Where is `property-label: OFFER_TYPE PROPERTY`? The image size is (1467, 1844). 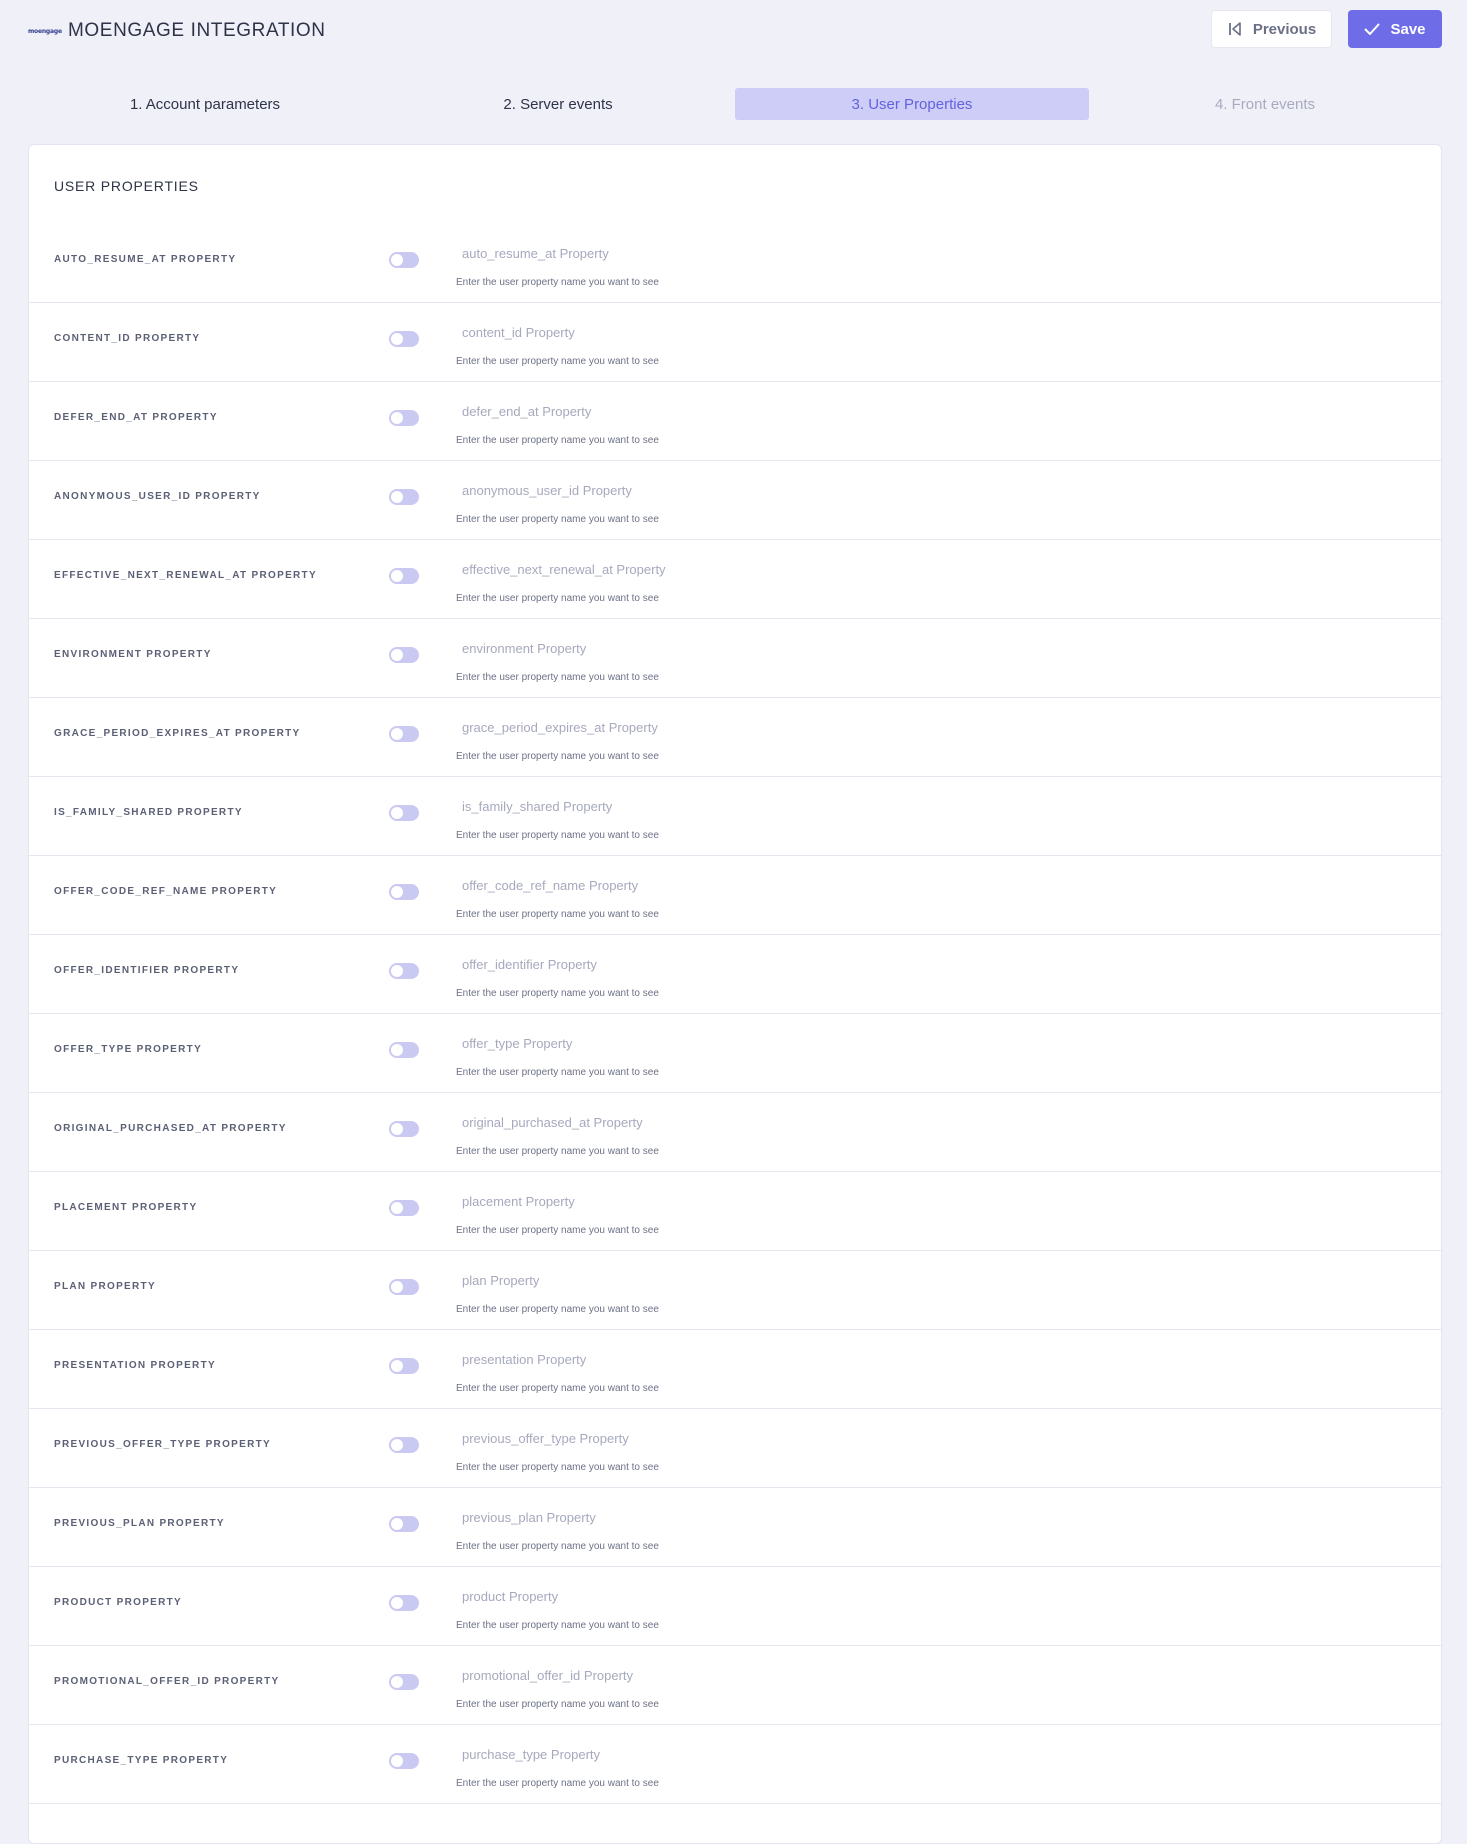 property-label: OFFER_TYPE PROPERTY is located at coordinates (128, 1049).